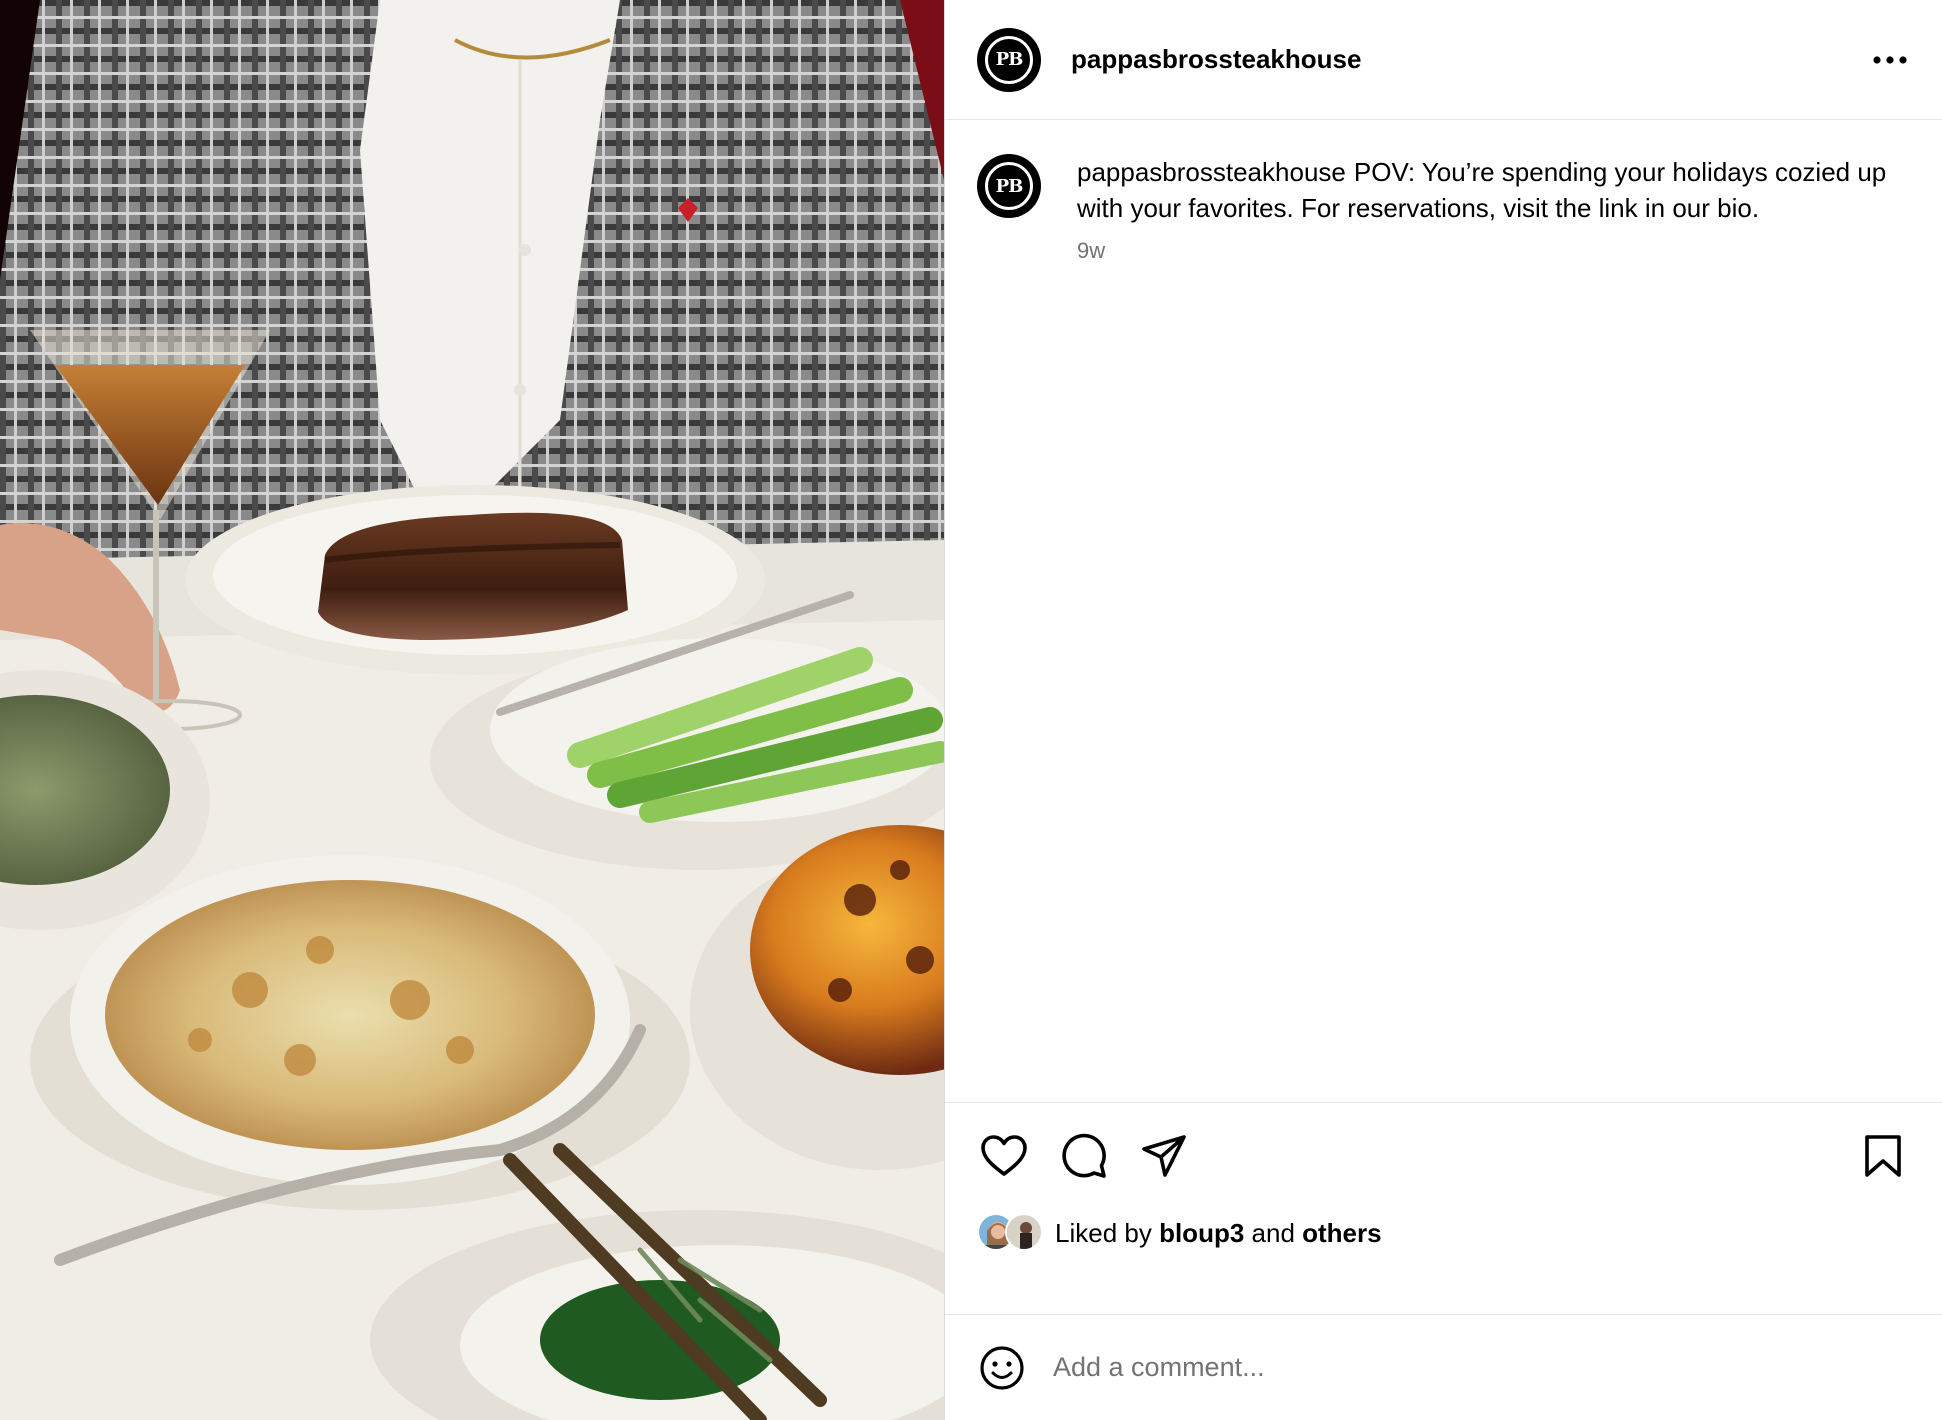 The width and height of the screenshot is (1942, 1420). I want to click on comment-button, so click(1084, 1156).